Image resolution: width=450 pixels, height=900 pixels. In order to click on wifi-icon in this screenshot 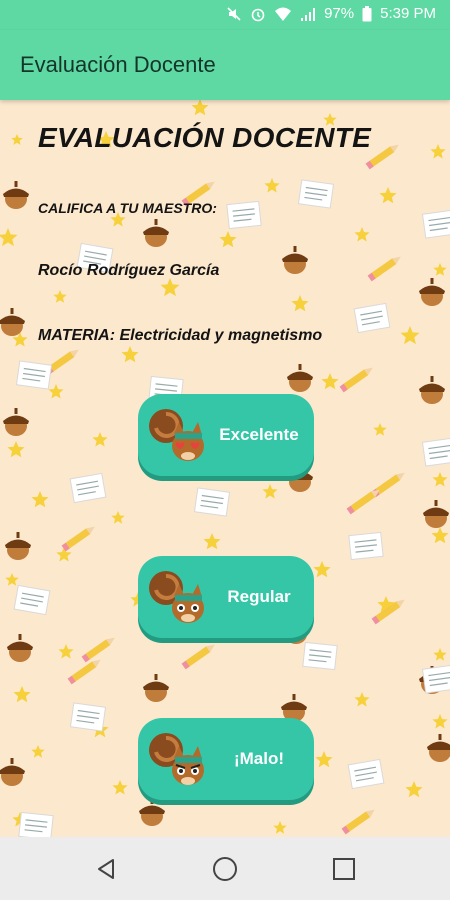, I will do `click(283, 14)`.